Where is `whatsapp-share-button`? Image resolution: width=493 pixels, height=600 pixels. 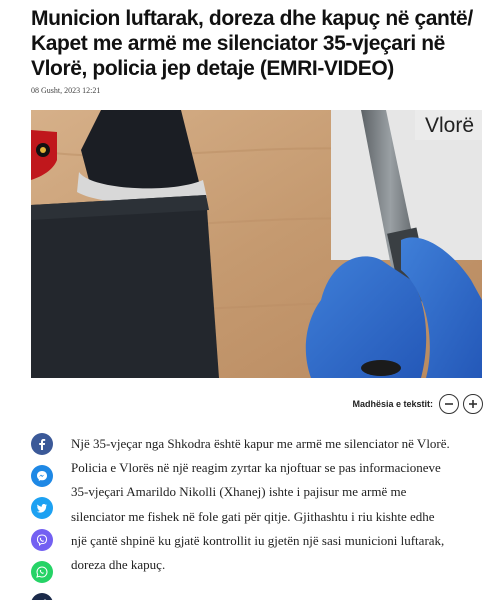 whatsapp-share-button is located at coordinates (42, 572).